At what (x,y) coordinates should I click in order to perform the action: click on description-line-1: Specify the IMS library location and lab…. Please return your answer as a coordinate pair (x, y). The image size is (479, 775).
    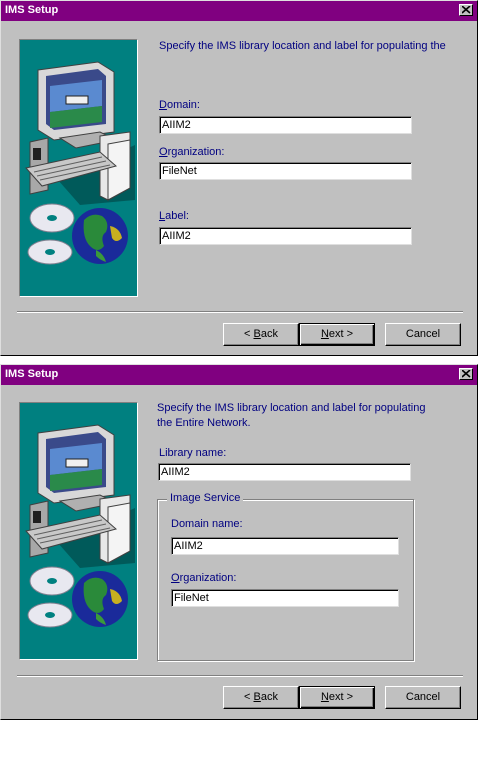
    Looking at the image, I should click on (291, 408).